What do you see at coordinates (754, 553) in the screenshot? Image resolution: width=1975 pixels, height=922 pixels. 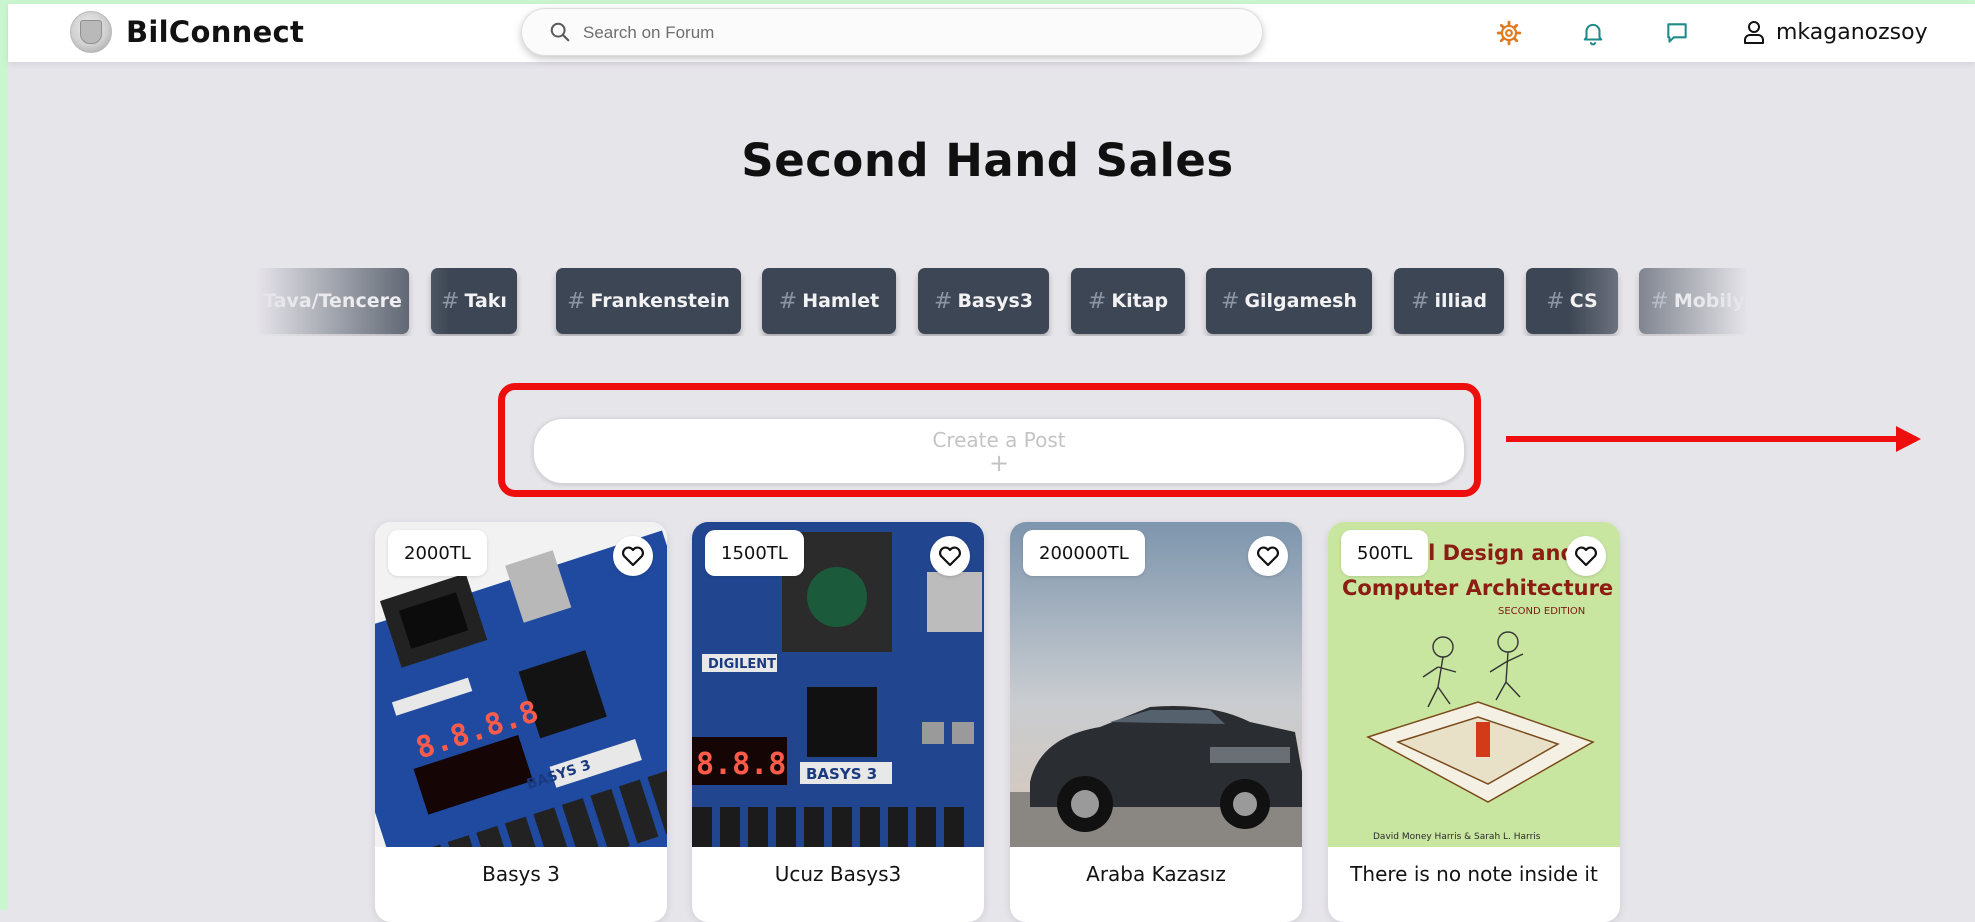 I see `price-badge: 1500TL` at bounding box center [754, 553].